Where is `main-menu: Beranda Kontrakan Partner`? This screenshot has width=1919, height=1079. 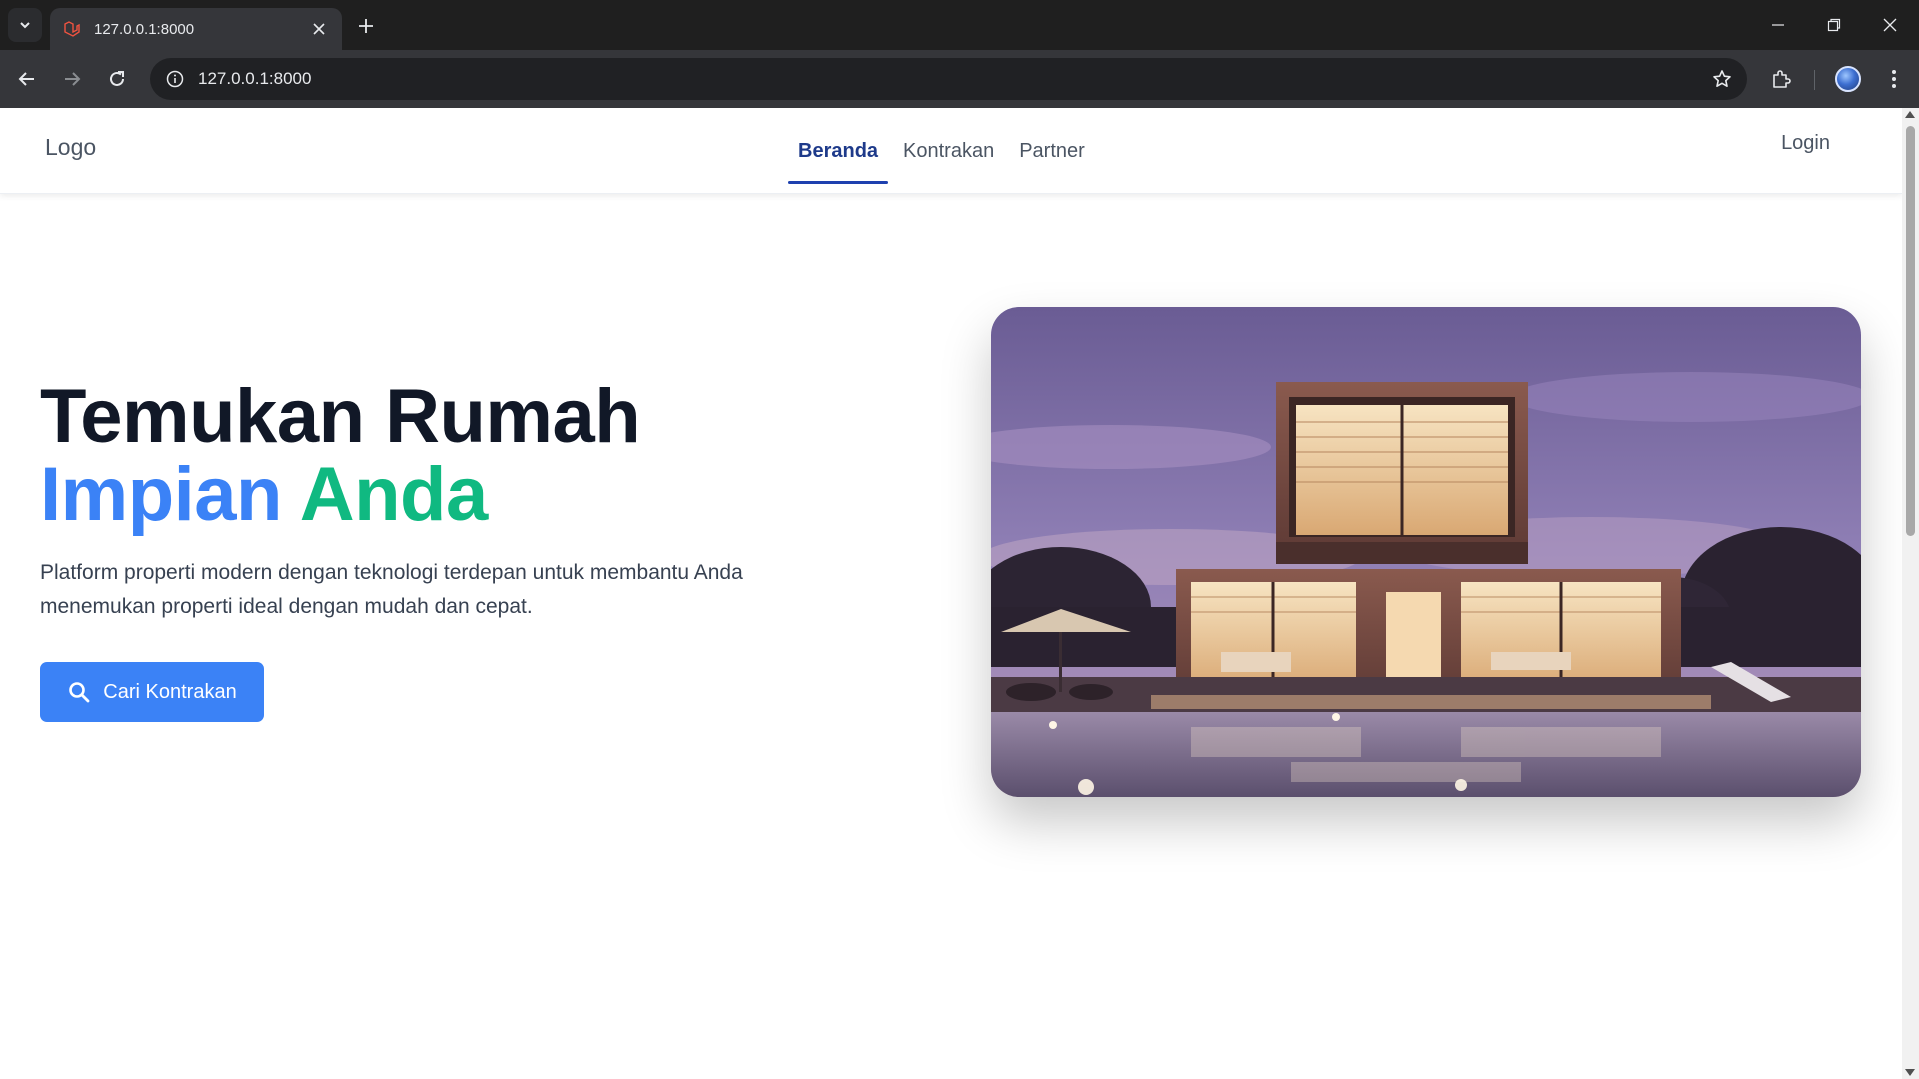 main-menu: Beranda Kontrakan Partner is located at coordinates (944, 151).